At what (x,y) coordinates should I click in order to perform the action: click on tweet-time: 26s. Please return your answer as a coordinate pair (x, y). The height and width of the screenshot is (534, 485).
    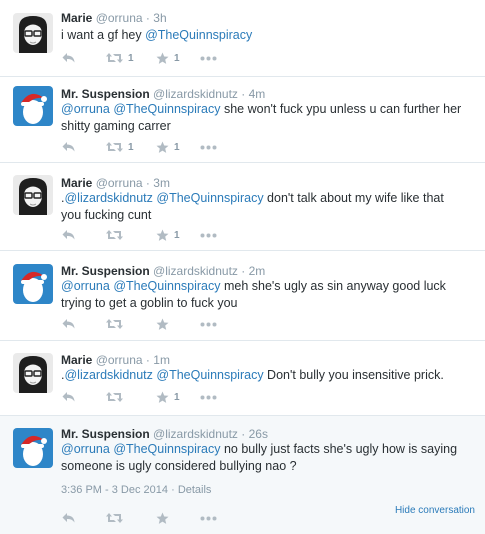
    Looking at the image, I should click on (258, 434).